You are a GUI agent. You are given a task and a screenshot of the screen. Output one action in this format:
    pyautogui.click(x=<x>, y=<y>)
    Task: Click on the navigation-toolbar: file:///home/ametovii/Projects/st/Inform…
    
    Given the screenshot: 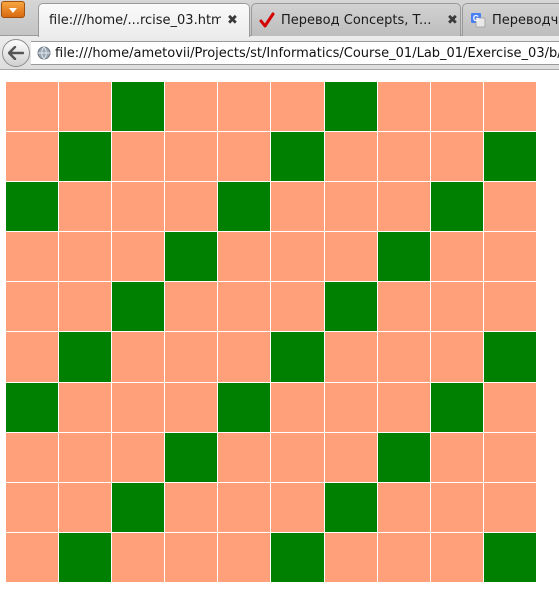 What is the action you would take?
    pyautogui.click(x=279, y=53)
    